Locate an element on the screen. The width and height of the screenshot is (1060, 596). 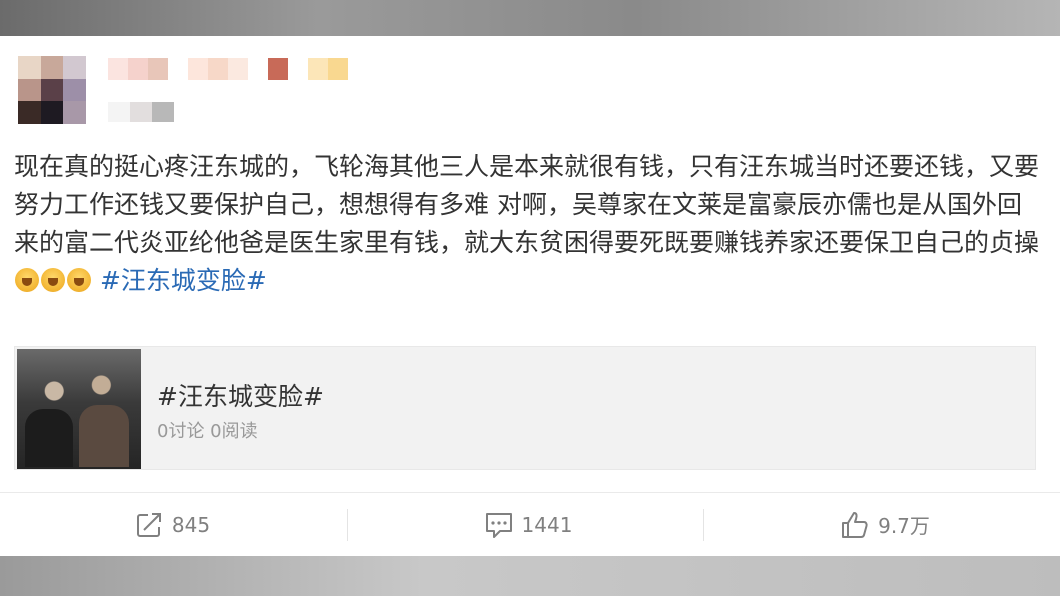
repost-button: 845 is located at coordinates (173, 524).